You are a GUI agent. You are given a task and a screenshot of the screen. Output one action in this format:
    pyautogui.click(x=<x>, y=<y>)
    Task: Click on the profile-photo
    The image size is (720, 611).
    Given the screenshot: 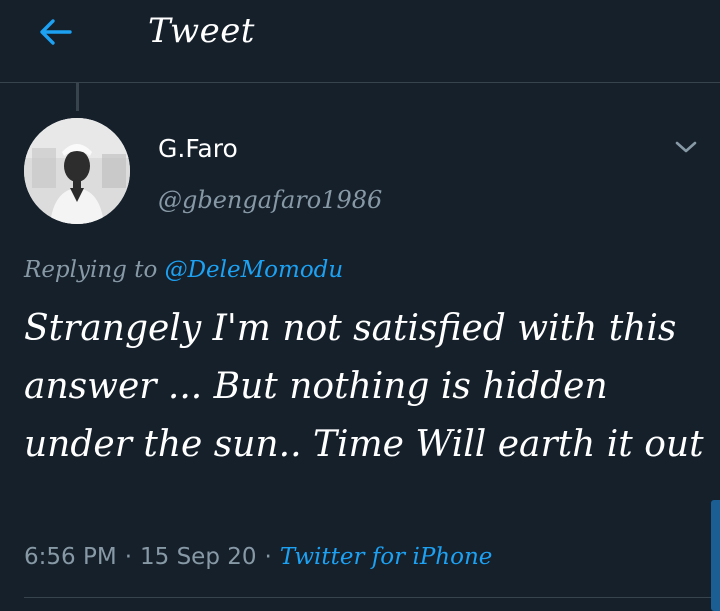 What is the action you would take?
    pyautogui.click(x=77, y=171)
    